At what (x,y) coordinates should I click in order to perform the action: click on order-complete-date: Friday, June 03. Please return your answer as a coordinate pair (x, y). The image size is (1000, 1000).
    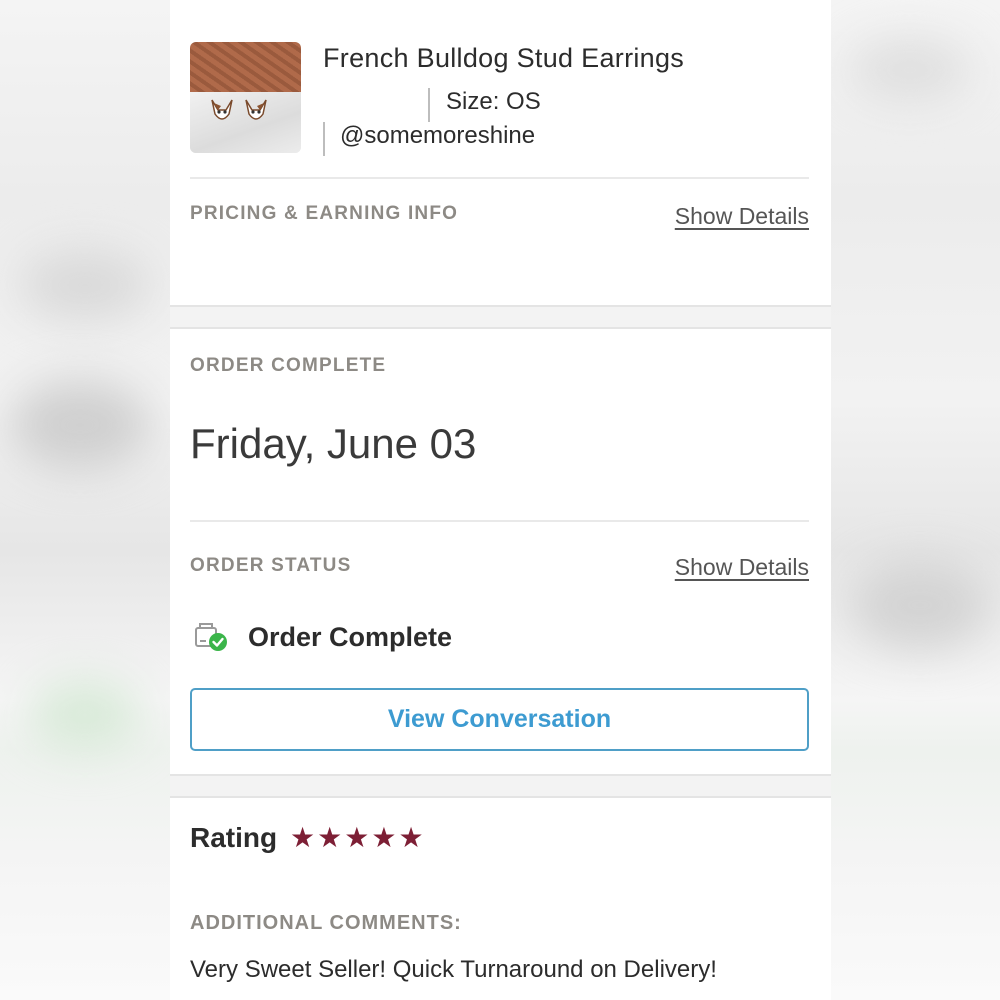
    Looking at the image, I should click on (333, 443).